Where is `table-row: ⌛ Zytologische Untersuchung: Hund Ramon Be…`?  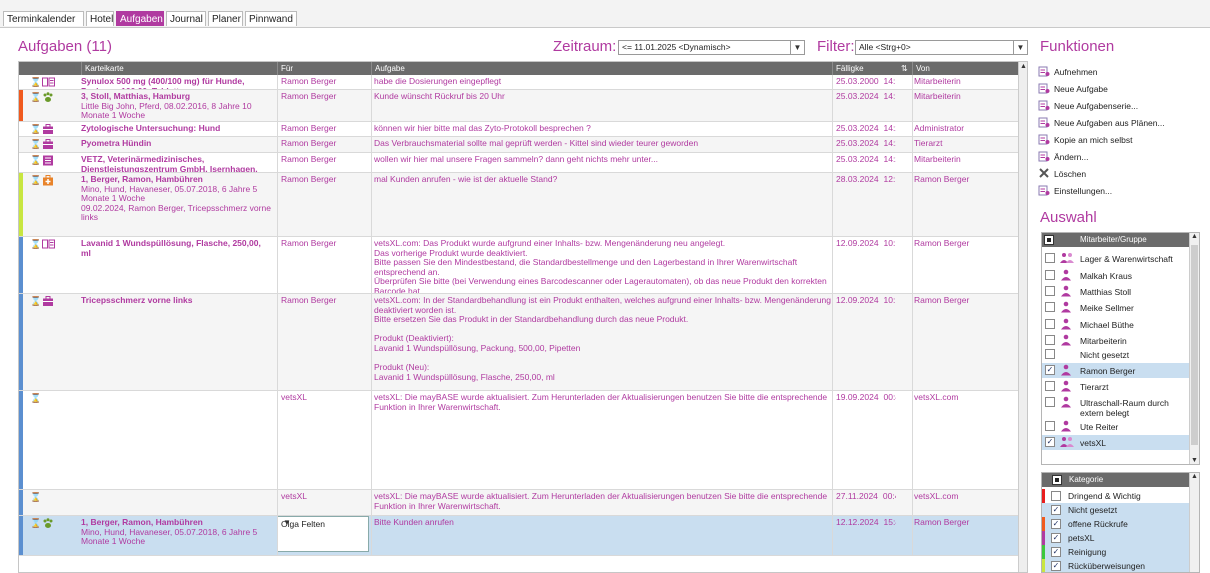
table-row: ⌛ Zytologische Untersuchung: Hund Ramon Be… is located at coordinates (523, 129).